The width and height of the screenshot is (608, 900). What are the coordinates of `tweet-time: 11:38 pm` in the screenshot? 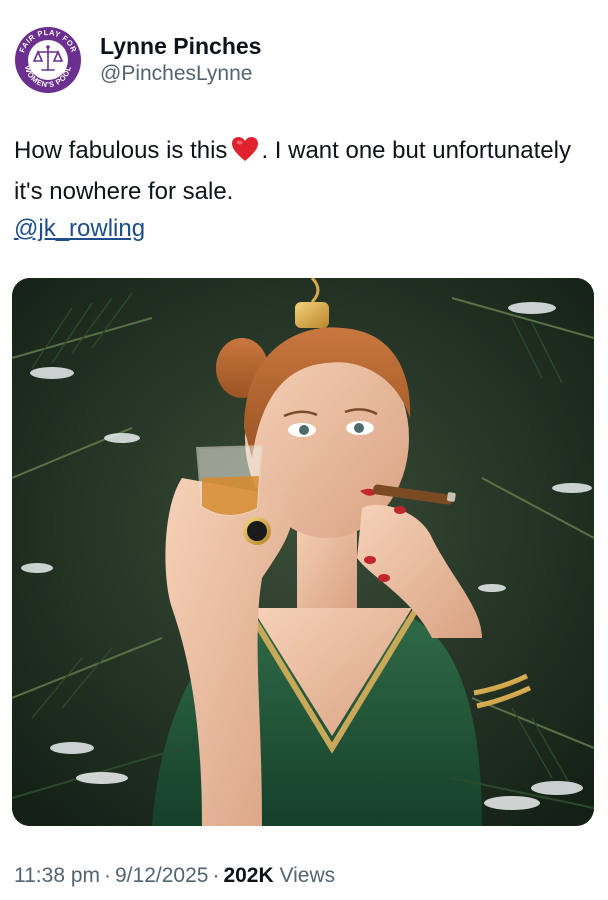 It's located at (57, 875).